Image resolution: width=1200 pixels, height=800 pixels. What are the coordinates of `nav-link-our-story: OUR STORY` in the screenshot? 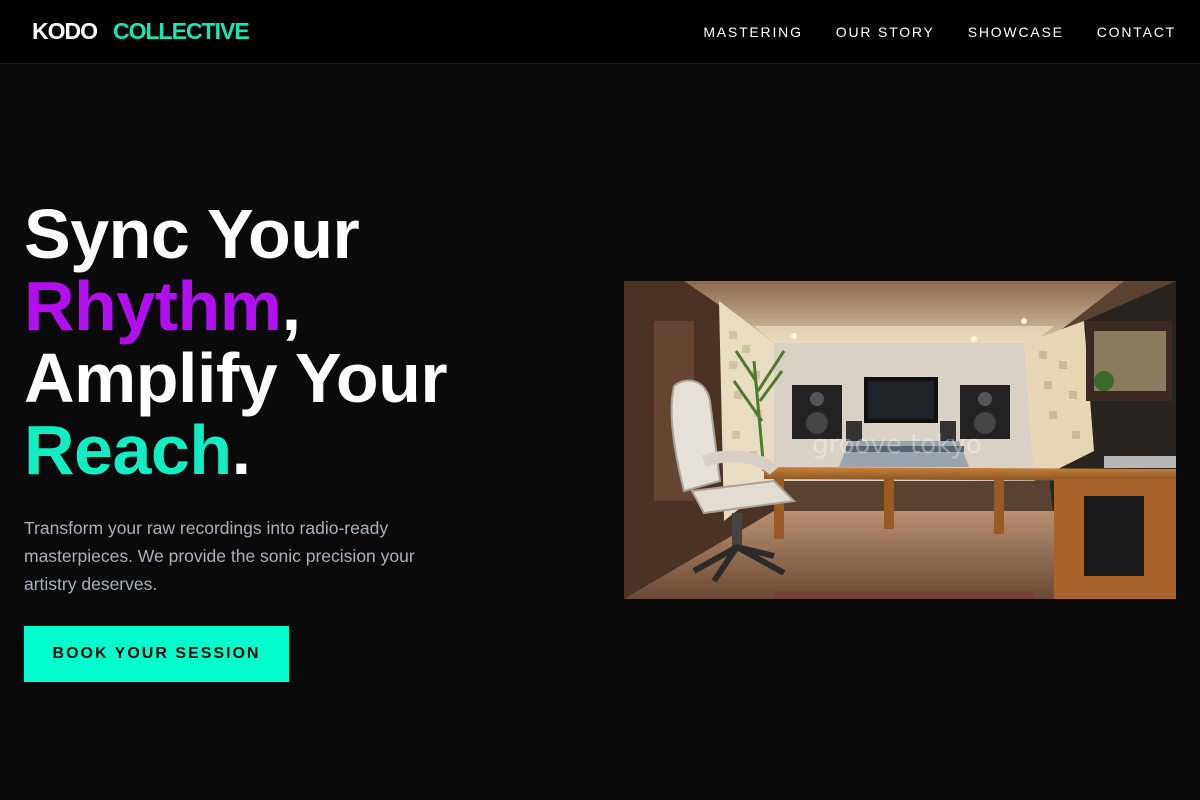 It's located at (885, 32).